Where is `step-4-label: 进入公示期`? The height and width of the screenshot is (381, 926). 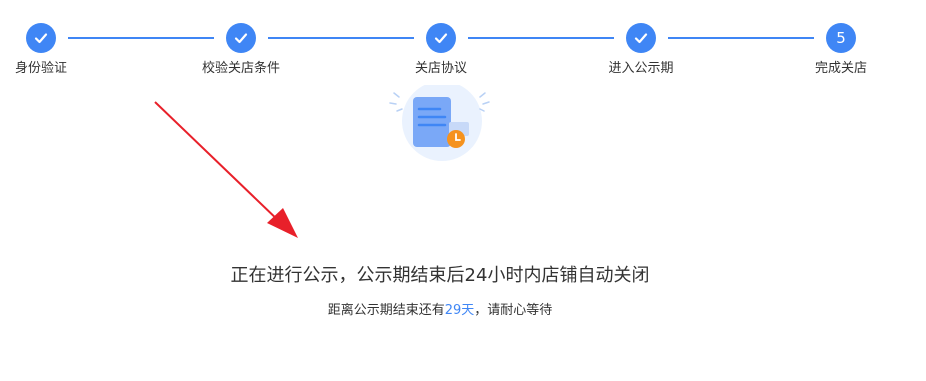 step-4-label: 进入公示期 is located at coordinates (641, 68).